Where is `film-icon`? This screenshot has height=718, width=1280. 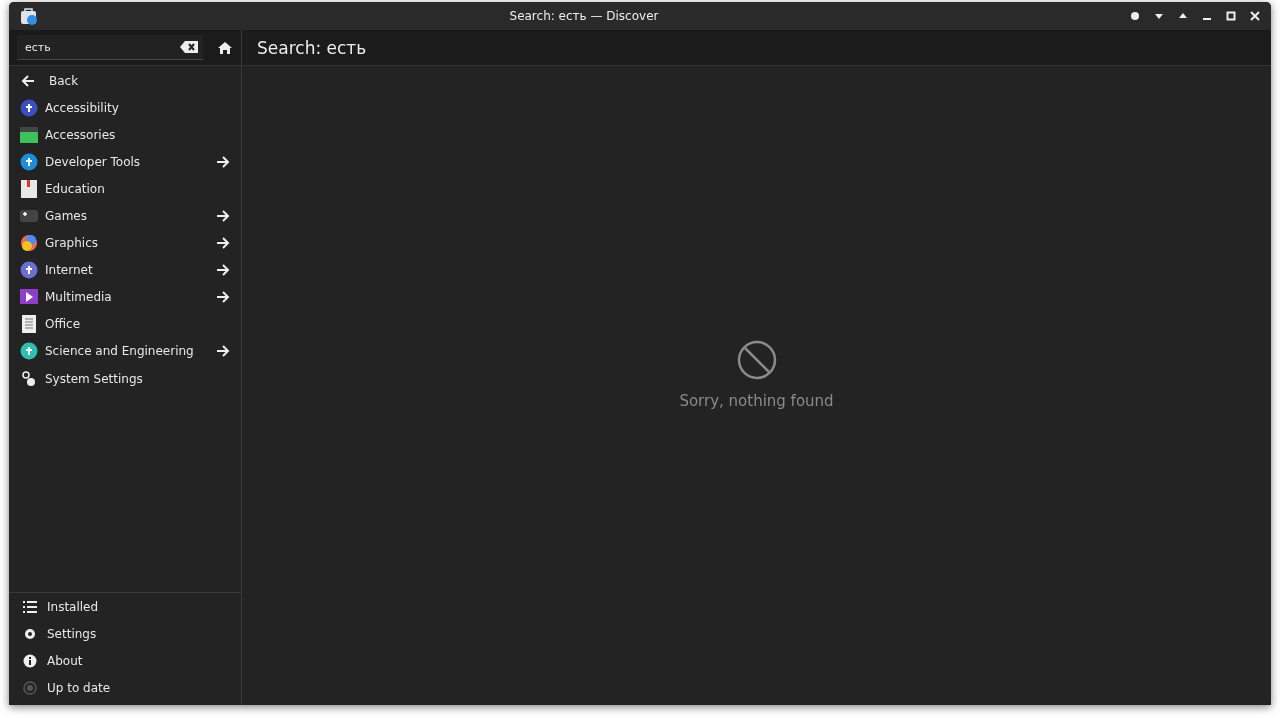
film-icon is located at coordinates (29, 297).